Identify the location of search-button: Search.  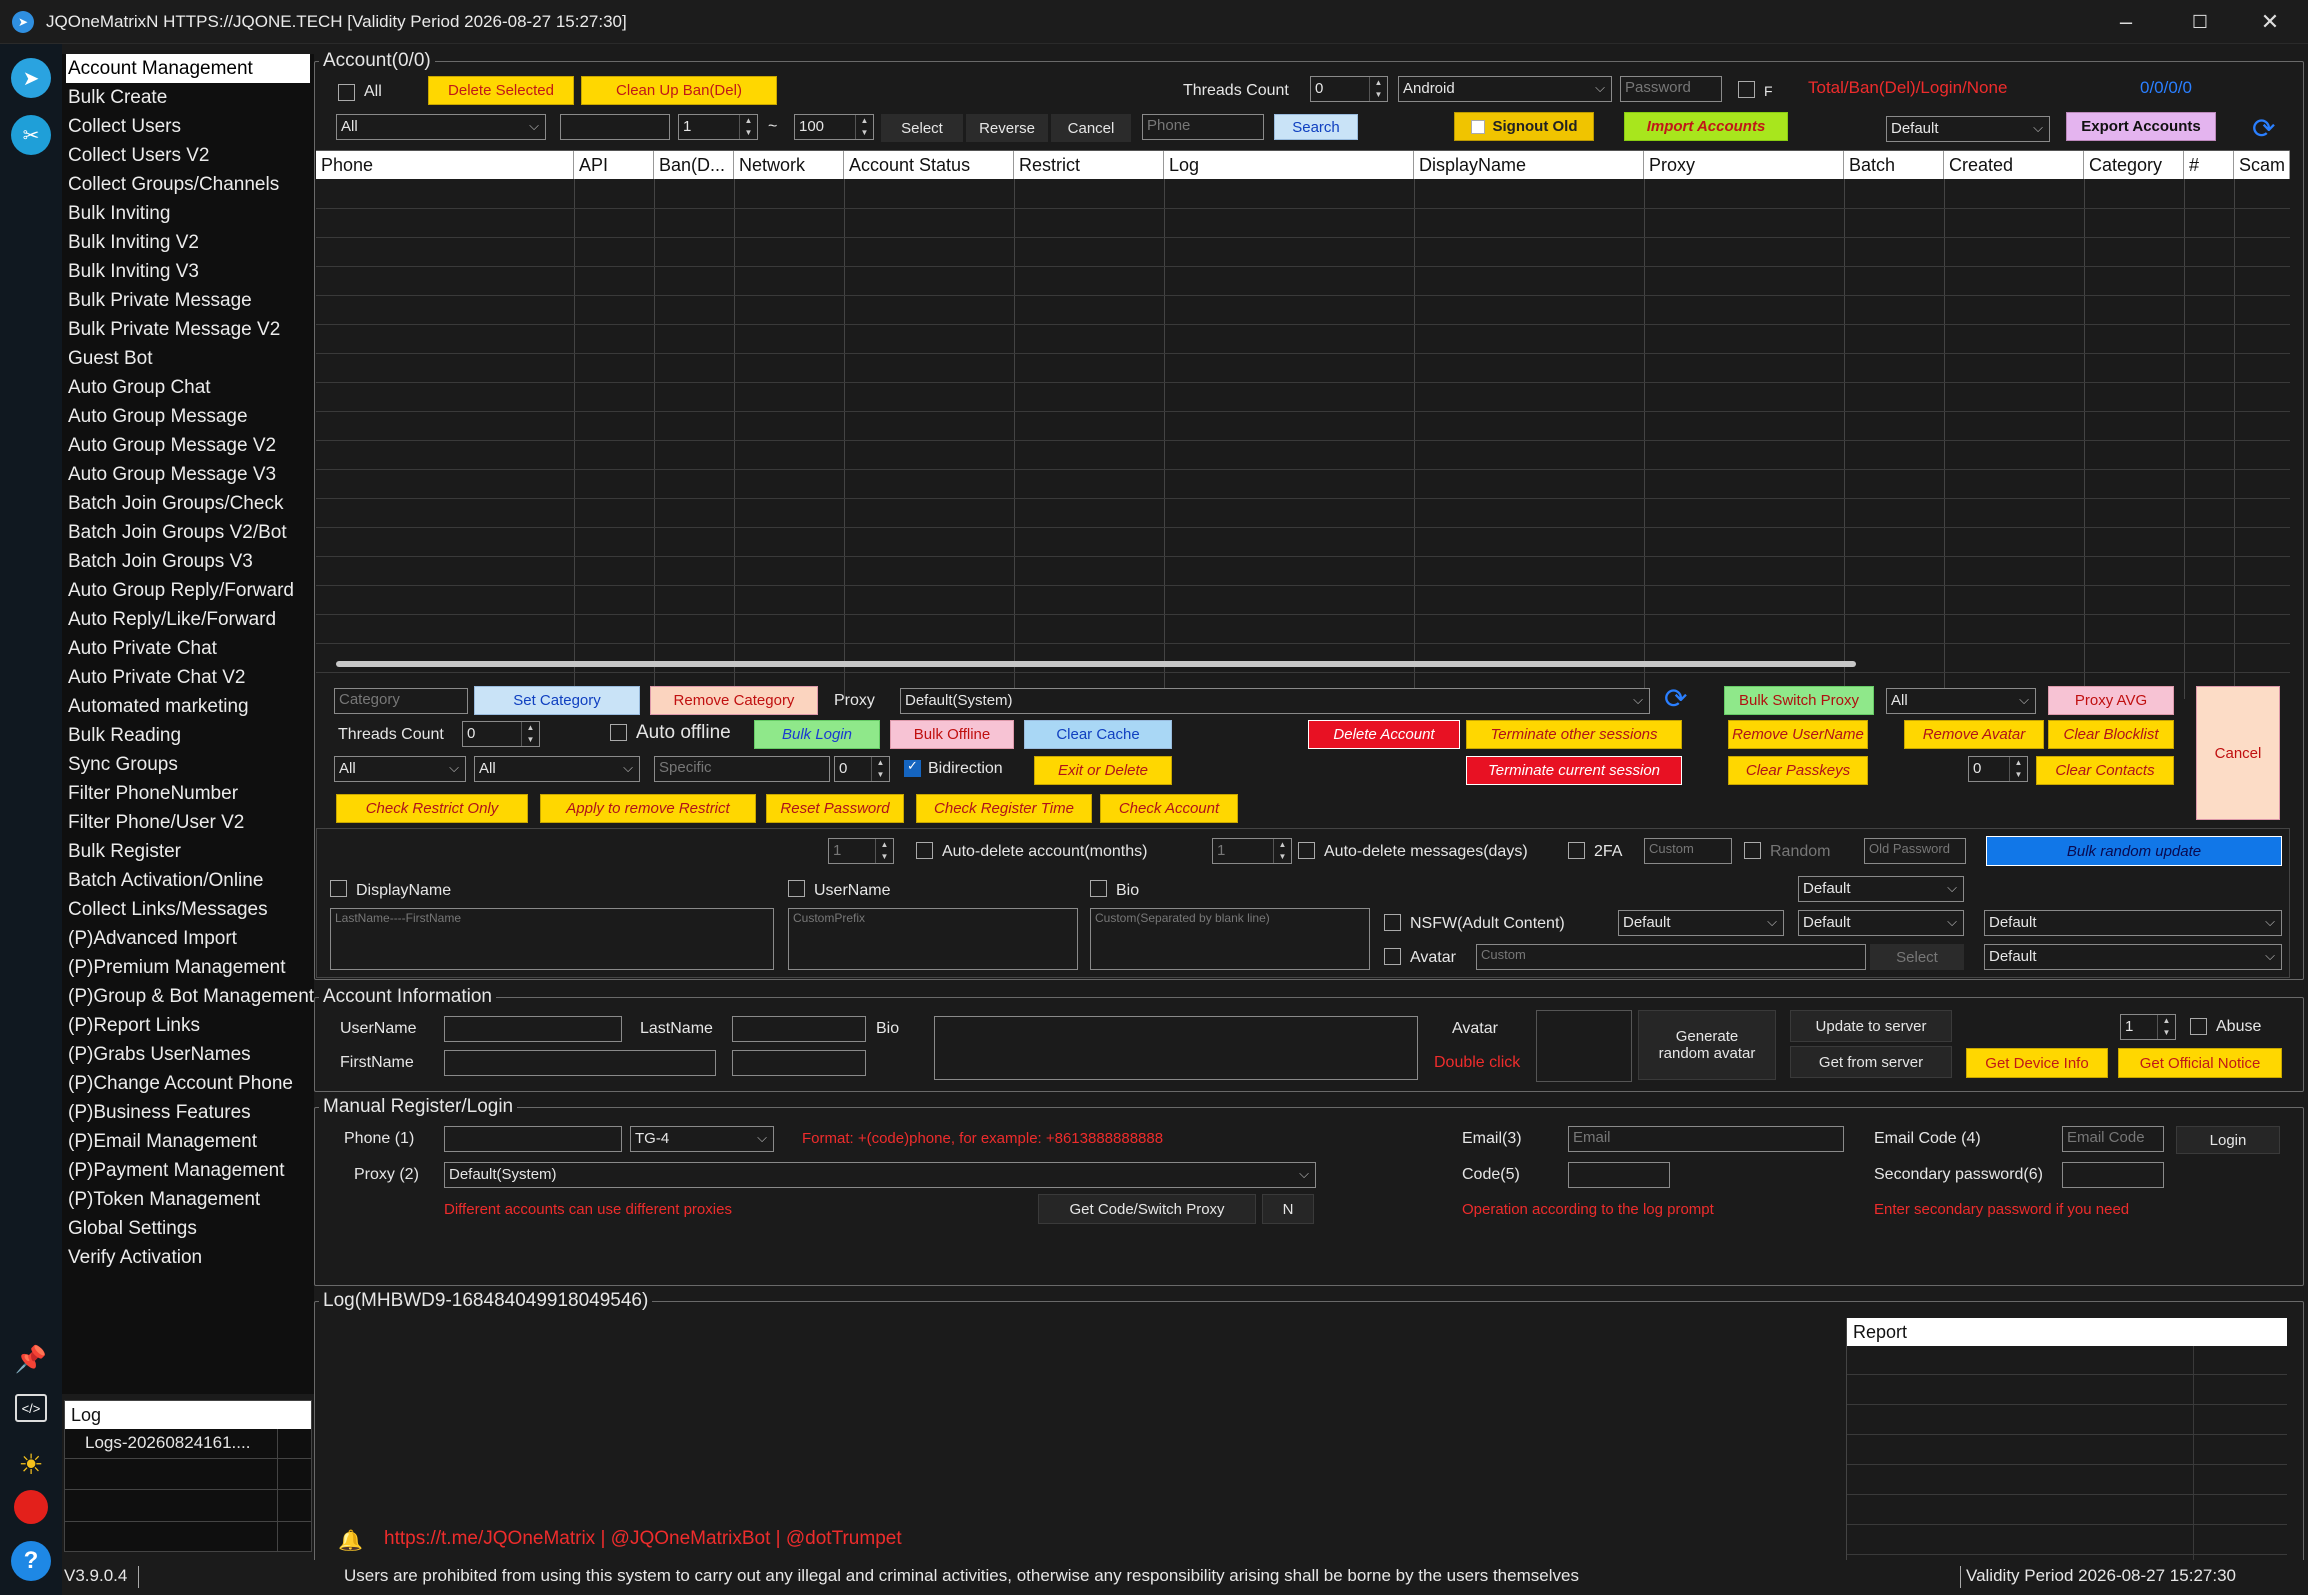
(1316, 127).